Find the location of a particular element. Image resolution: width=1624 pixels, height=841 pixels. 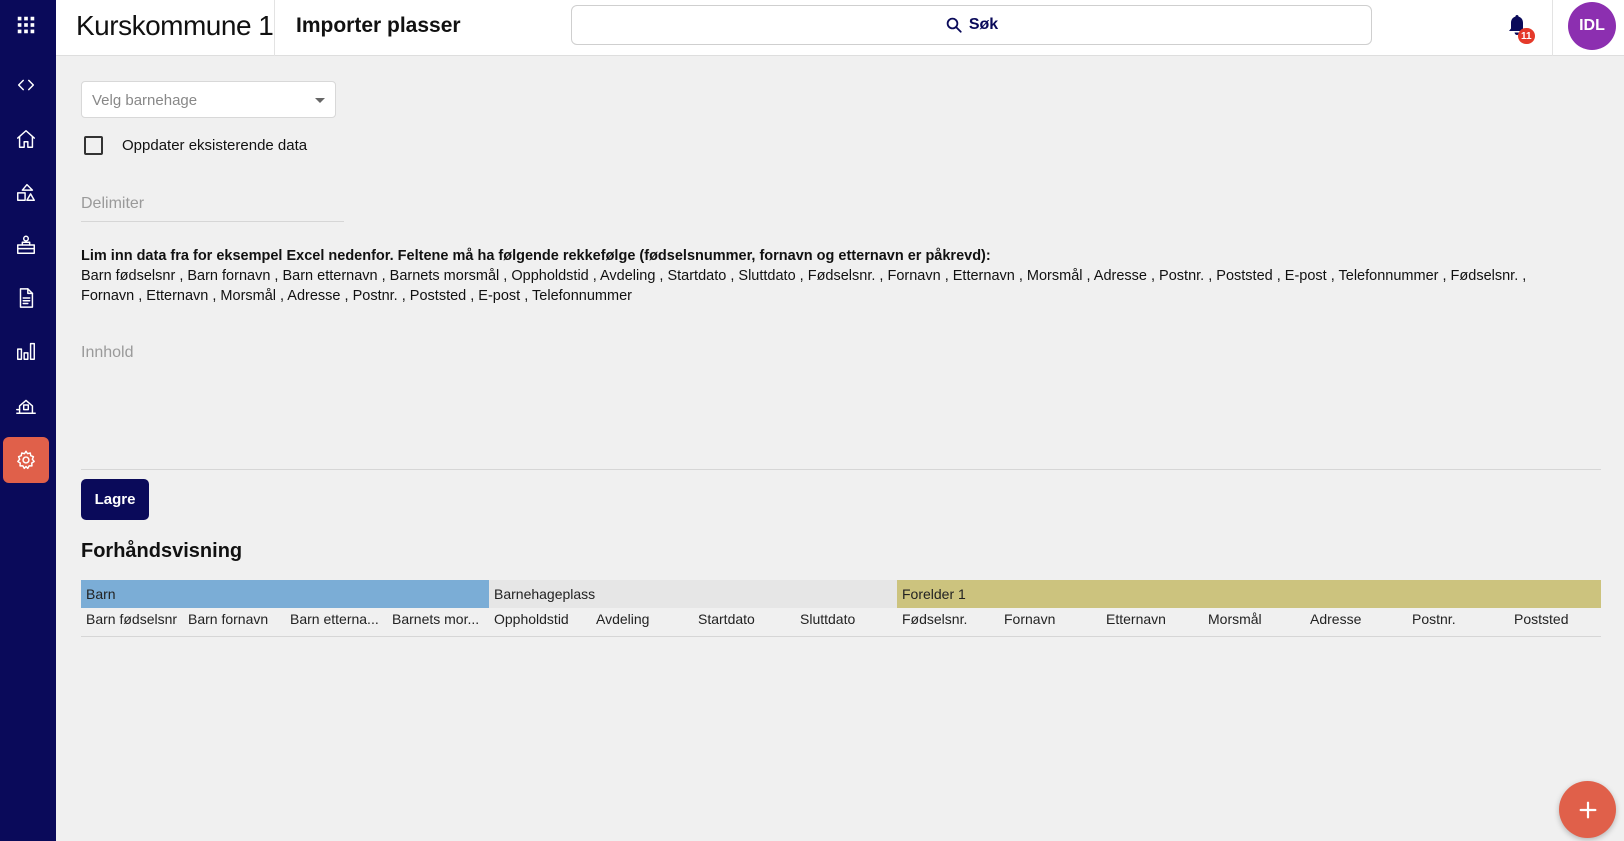

group-barnehageplass: Barnehageplass is located at coordinates (693, 594).